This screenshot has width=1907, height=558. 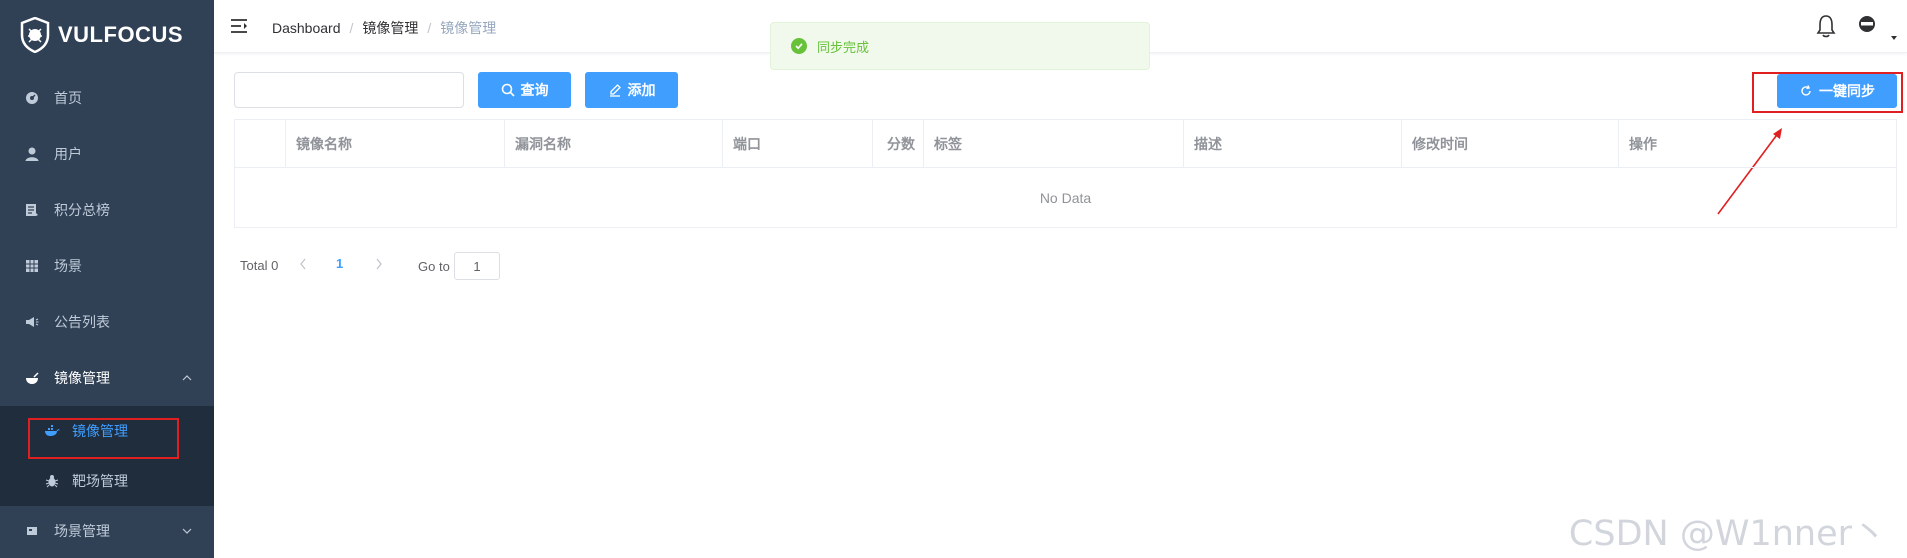 What do you see at coordinates (395, 143) in the screenshot?
I see `table-header-cell: 镜像名称` at bounding box center [395, 143].